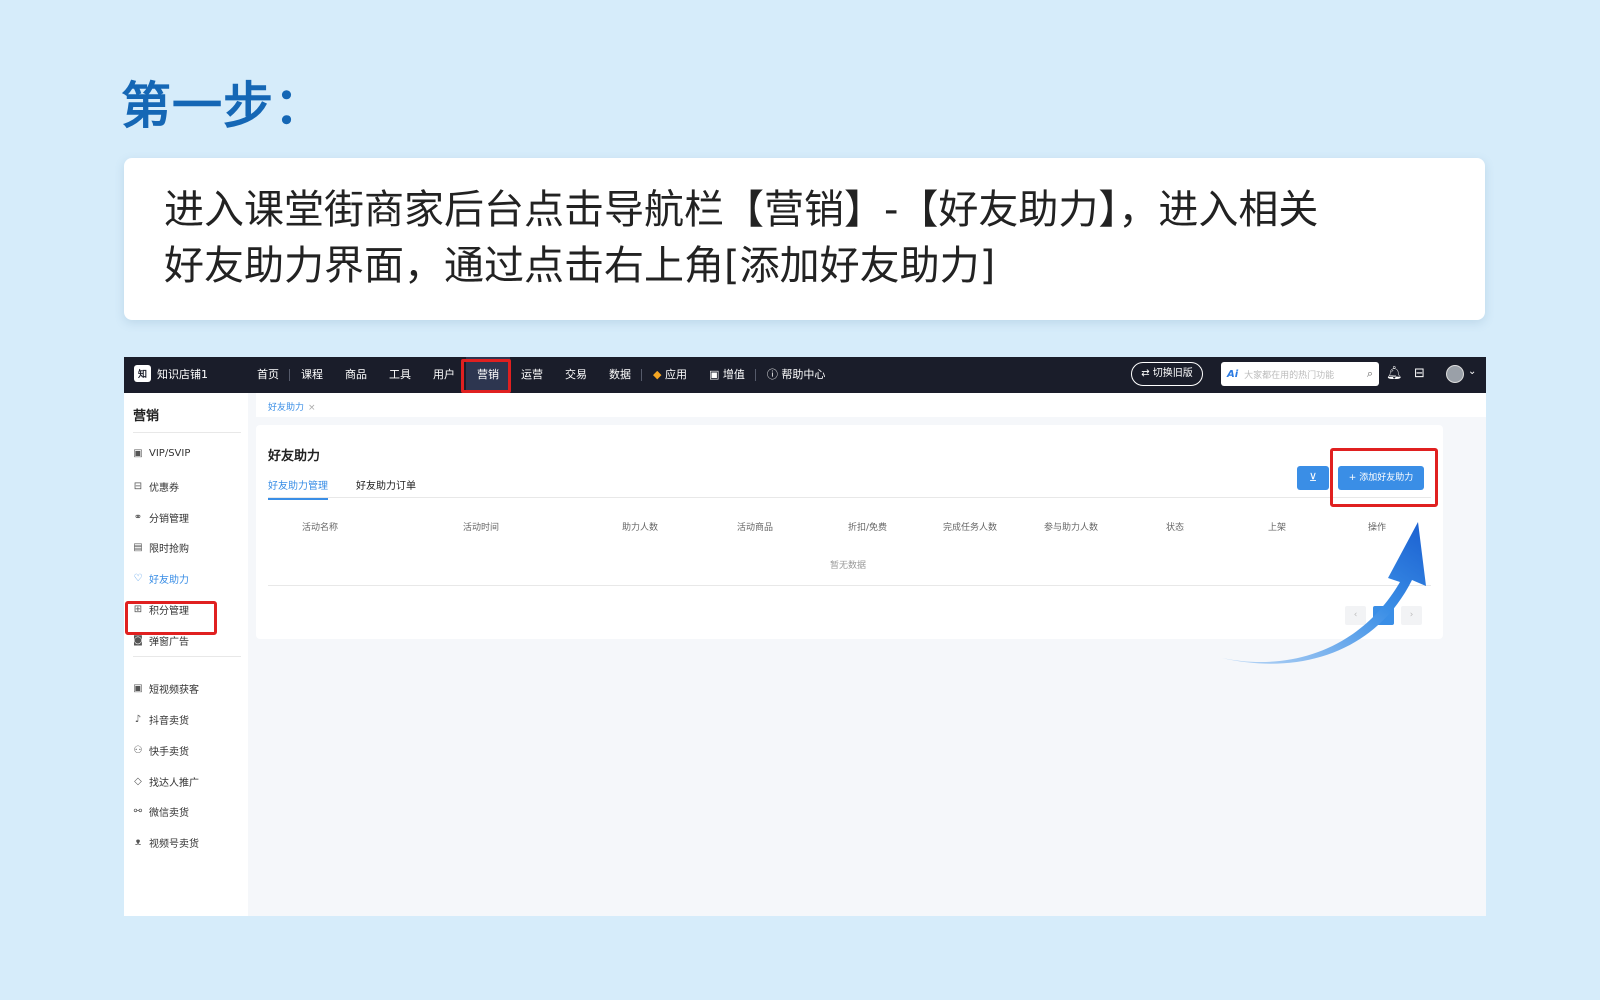 The height and width of the screenshot is (1000, 1600). What do you see at coordinates (138, 719) in the screenshot?
I see `douyin-icon: ♪` at bounding box center [138, 719].